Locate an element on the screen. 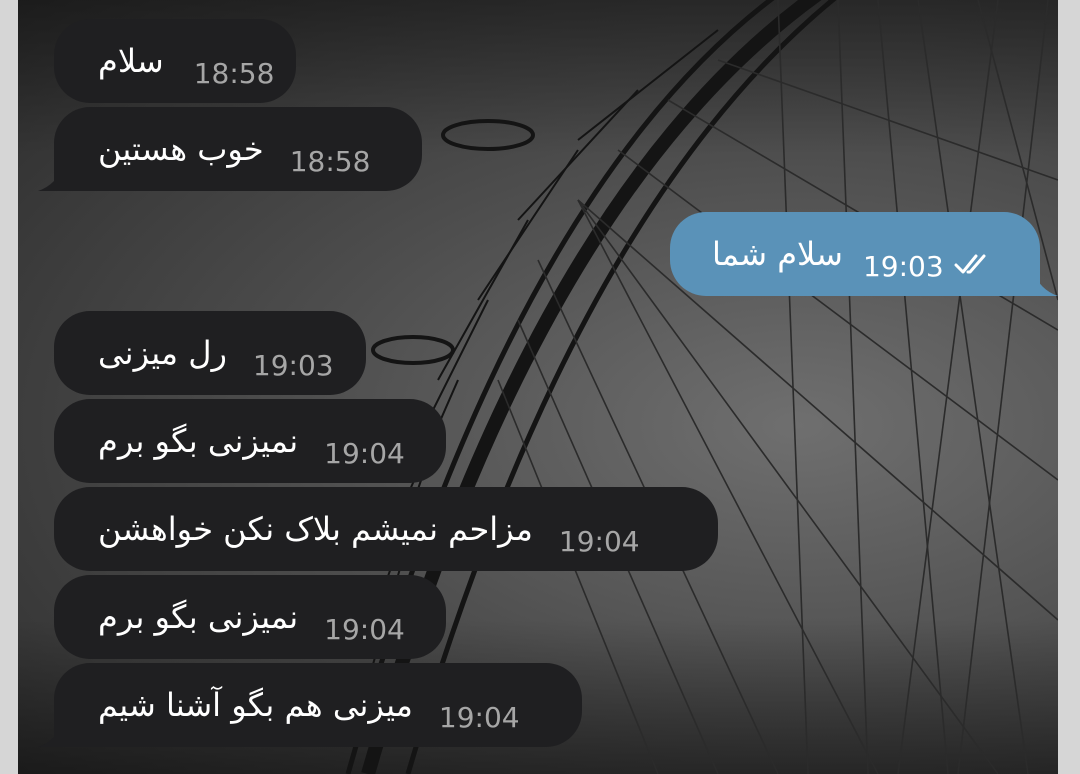 This screenshot has width=1080, height=774. incoming-message: میزنی هم بگو آشنا شیم 19:04 is located at coordinates (318, 705).